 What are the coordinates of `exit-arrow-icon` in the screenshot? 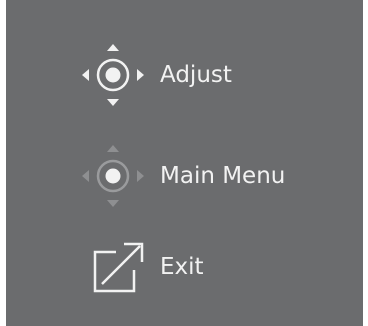 It's located at (113, 267).